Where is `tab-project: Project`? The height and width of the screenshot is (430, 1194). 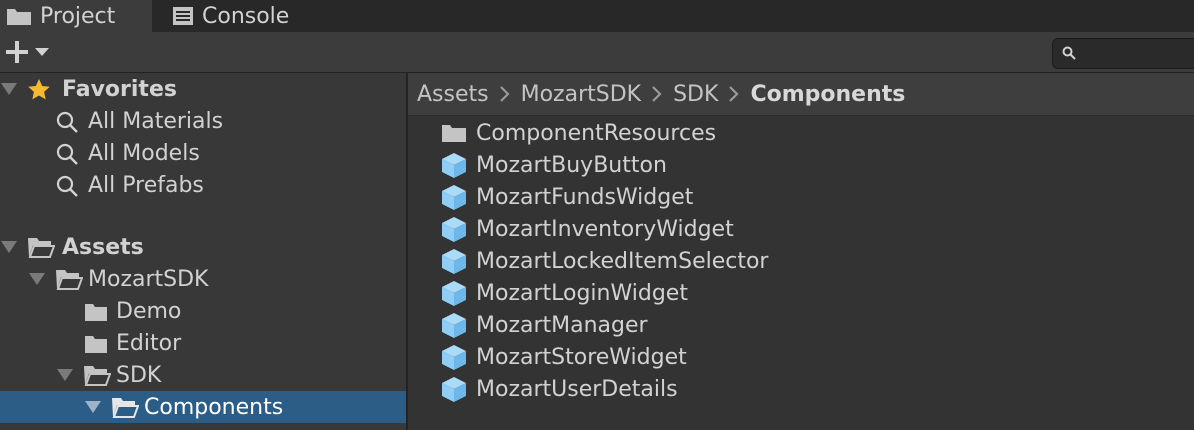
tab-project: Project is located at coordinates (76, 16).